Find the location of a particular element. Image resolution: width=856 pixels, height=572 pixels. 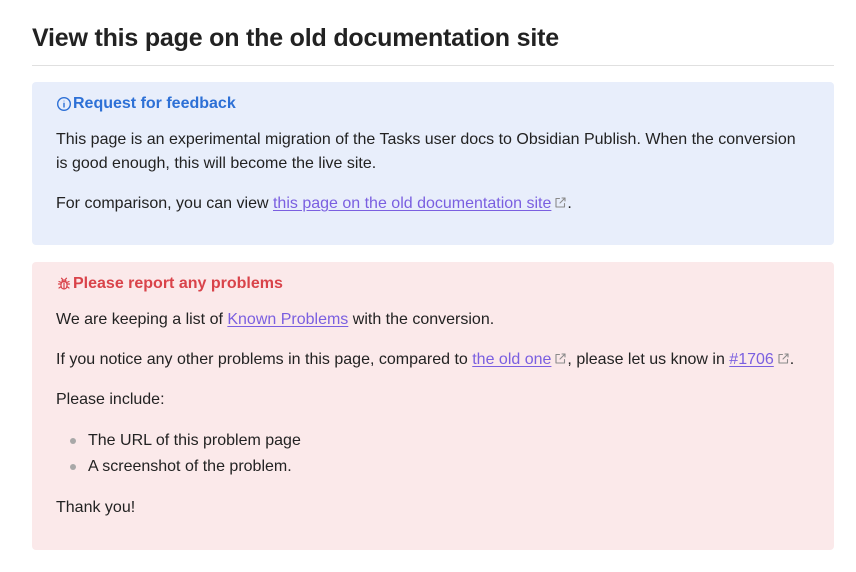

problems-line-1-suffix: with the conversion. is located at coordinates (421, 319).